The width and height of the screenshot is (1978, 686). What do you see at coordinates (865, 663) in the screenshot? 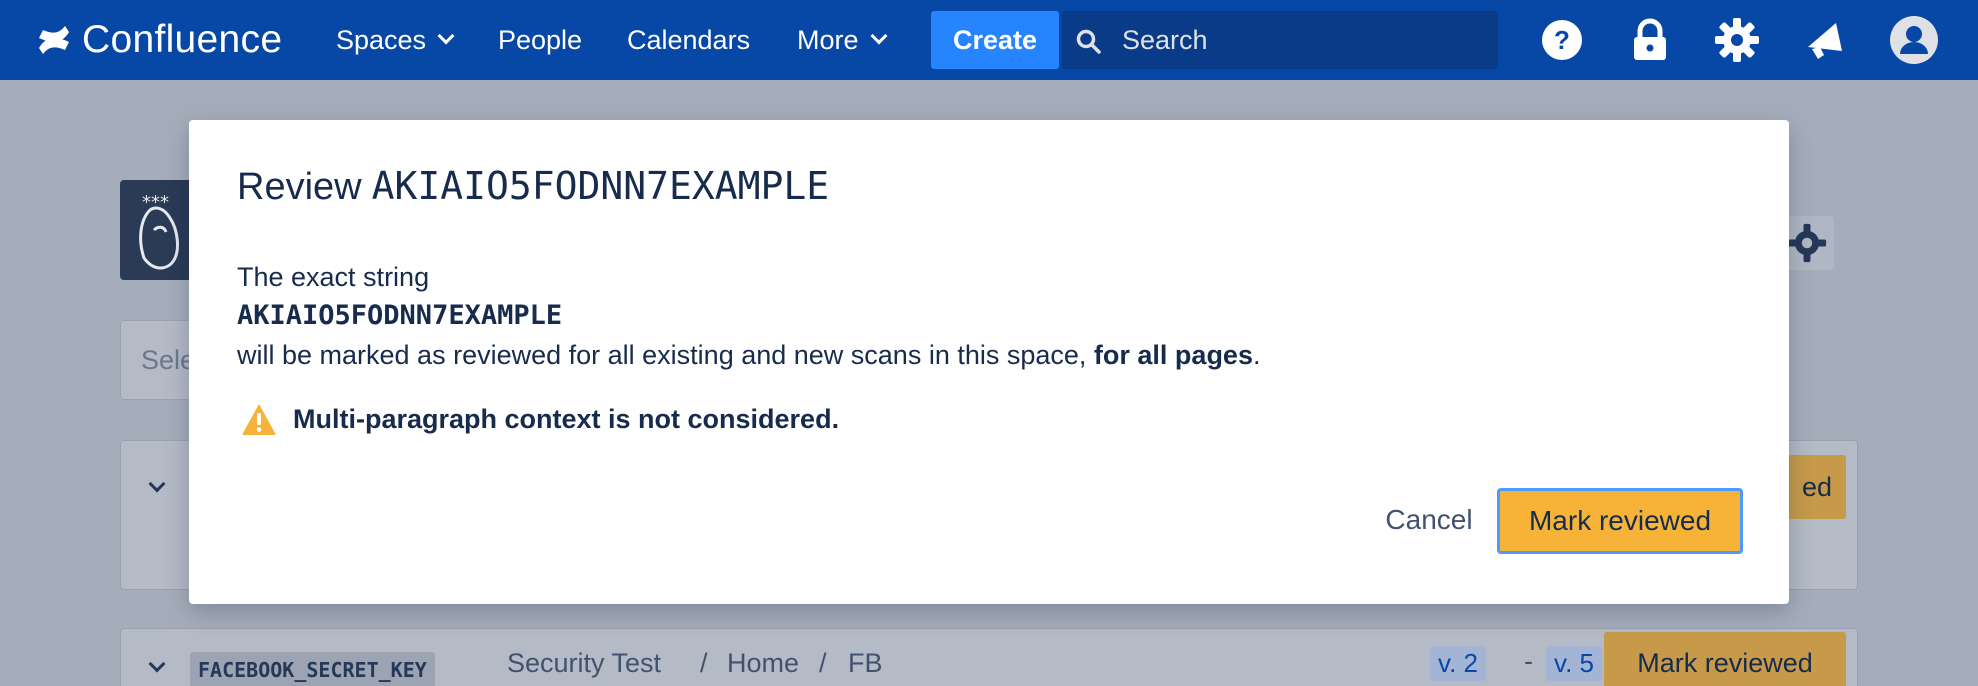
I see `breadcrumb-page: FB` at bounding box center [865, 663].